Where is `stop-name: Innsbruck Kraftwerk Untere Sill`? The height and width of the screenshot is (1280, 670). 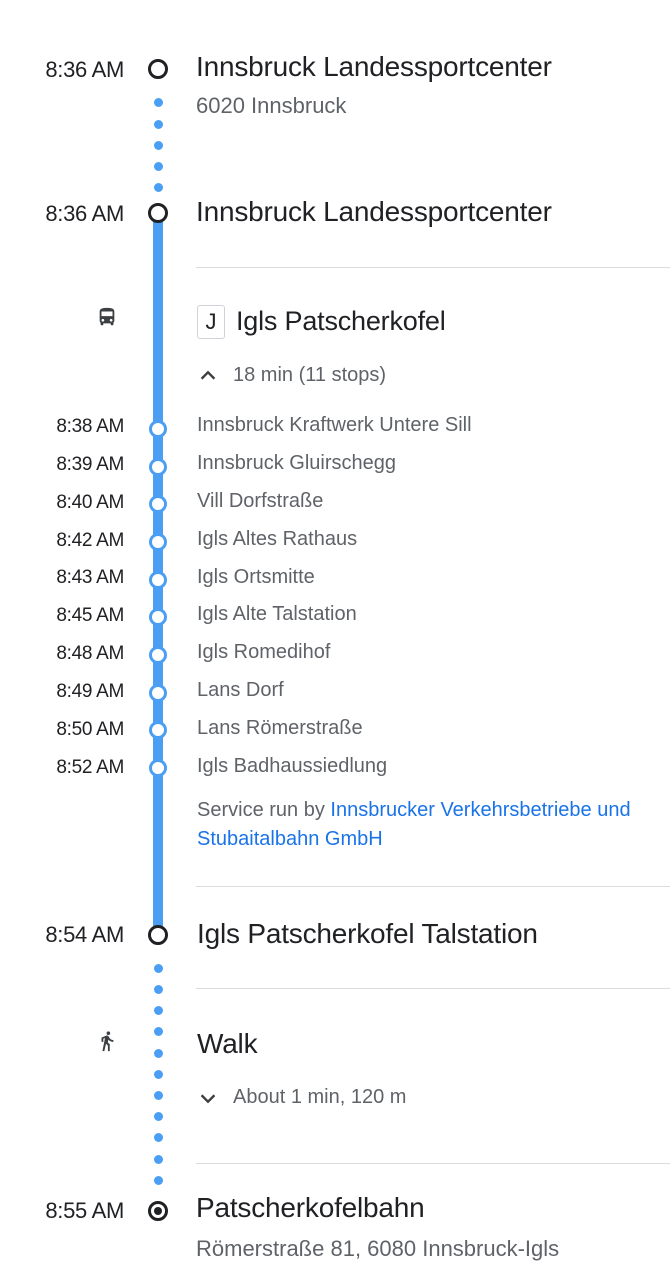 stop-name: Innsbruck Kraftwerk Untere Sill is located at coordinates (334, 425).